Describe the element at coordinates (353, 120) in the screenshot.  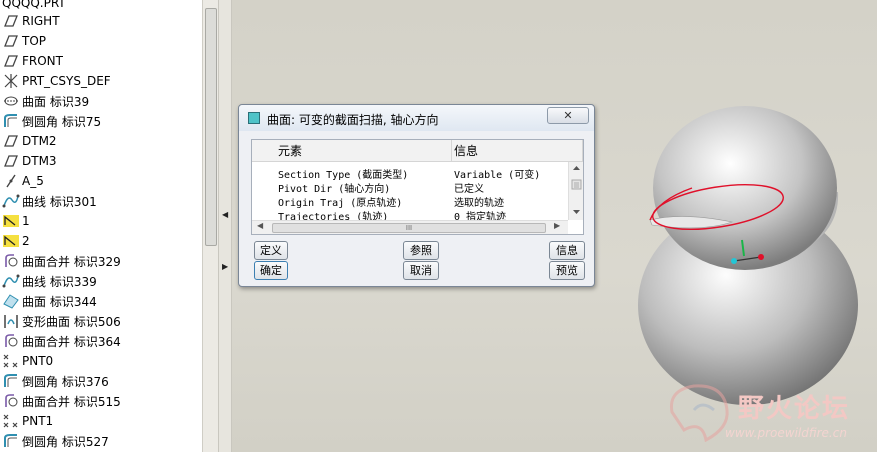
I see `dialog-title: 曲面: 可变的截面扫描, 轴心方向` at that location.